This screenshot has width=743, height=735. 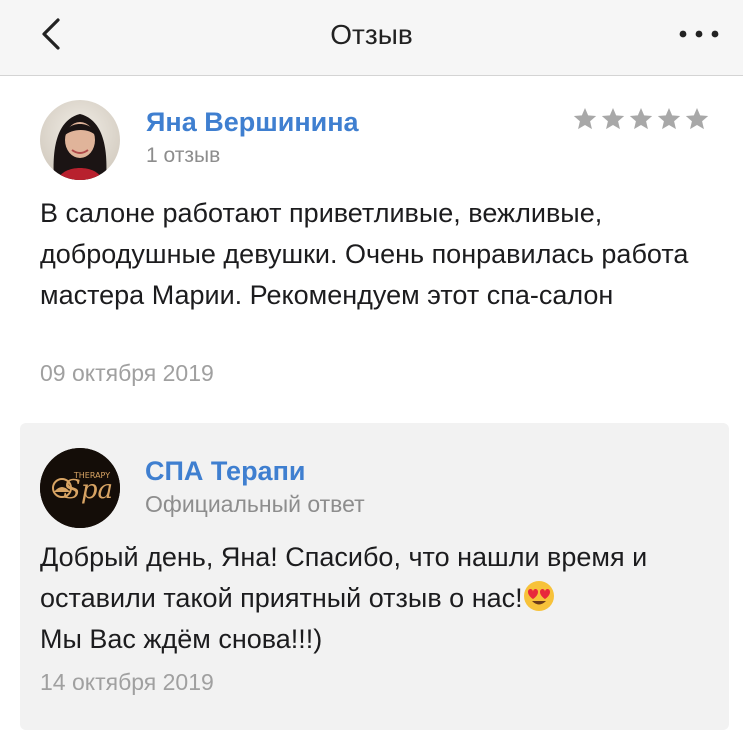 I want to click on more-options-button, so click(x=699, y=34).